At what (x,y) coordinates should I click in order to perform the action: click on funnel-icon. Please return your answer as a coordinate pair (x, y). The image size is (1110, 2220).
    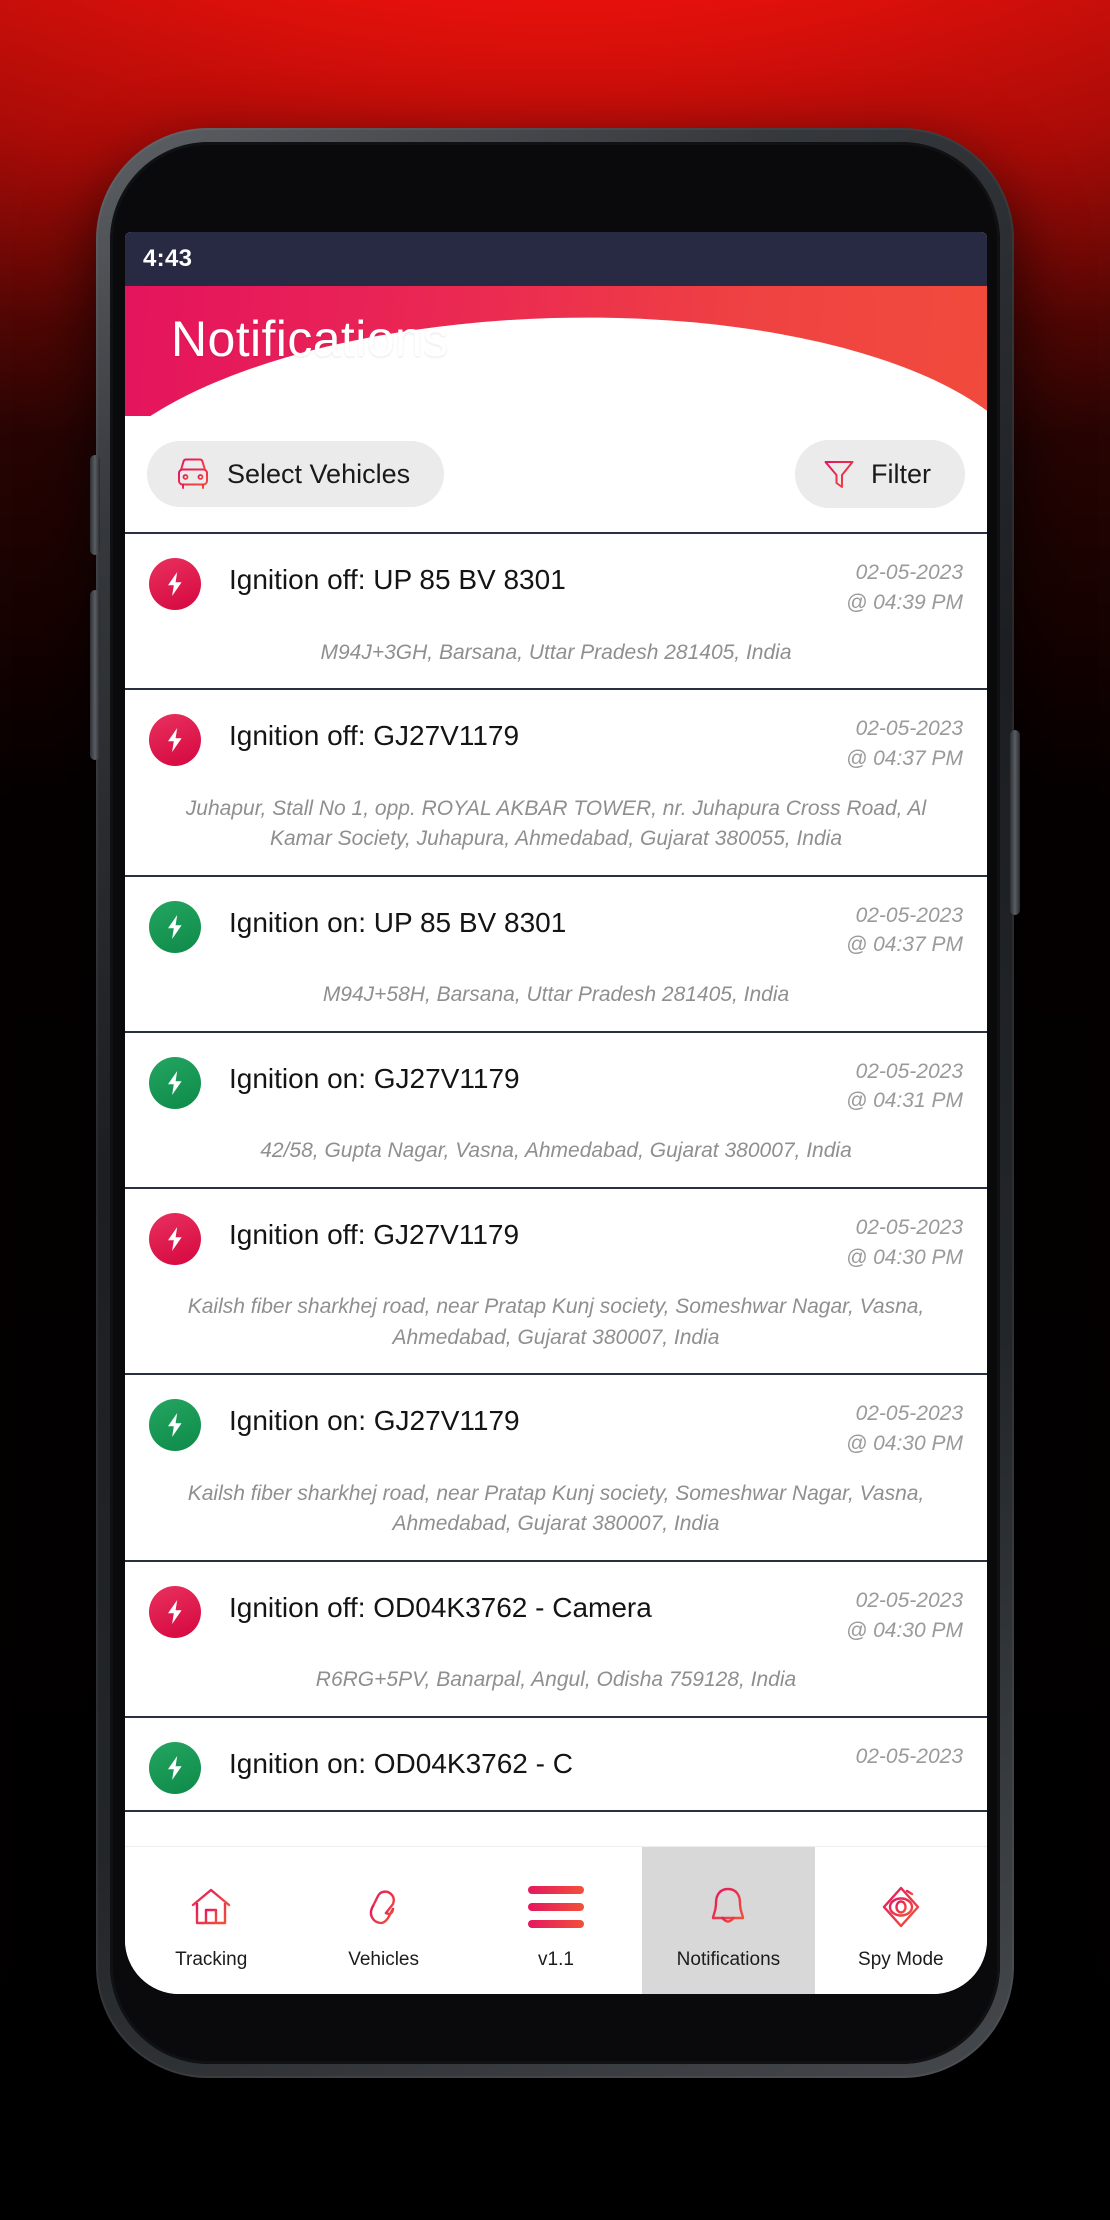
    Looking at the image, I should click on (839, 474).